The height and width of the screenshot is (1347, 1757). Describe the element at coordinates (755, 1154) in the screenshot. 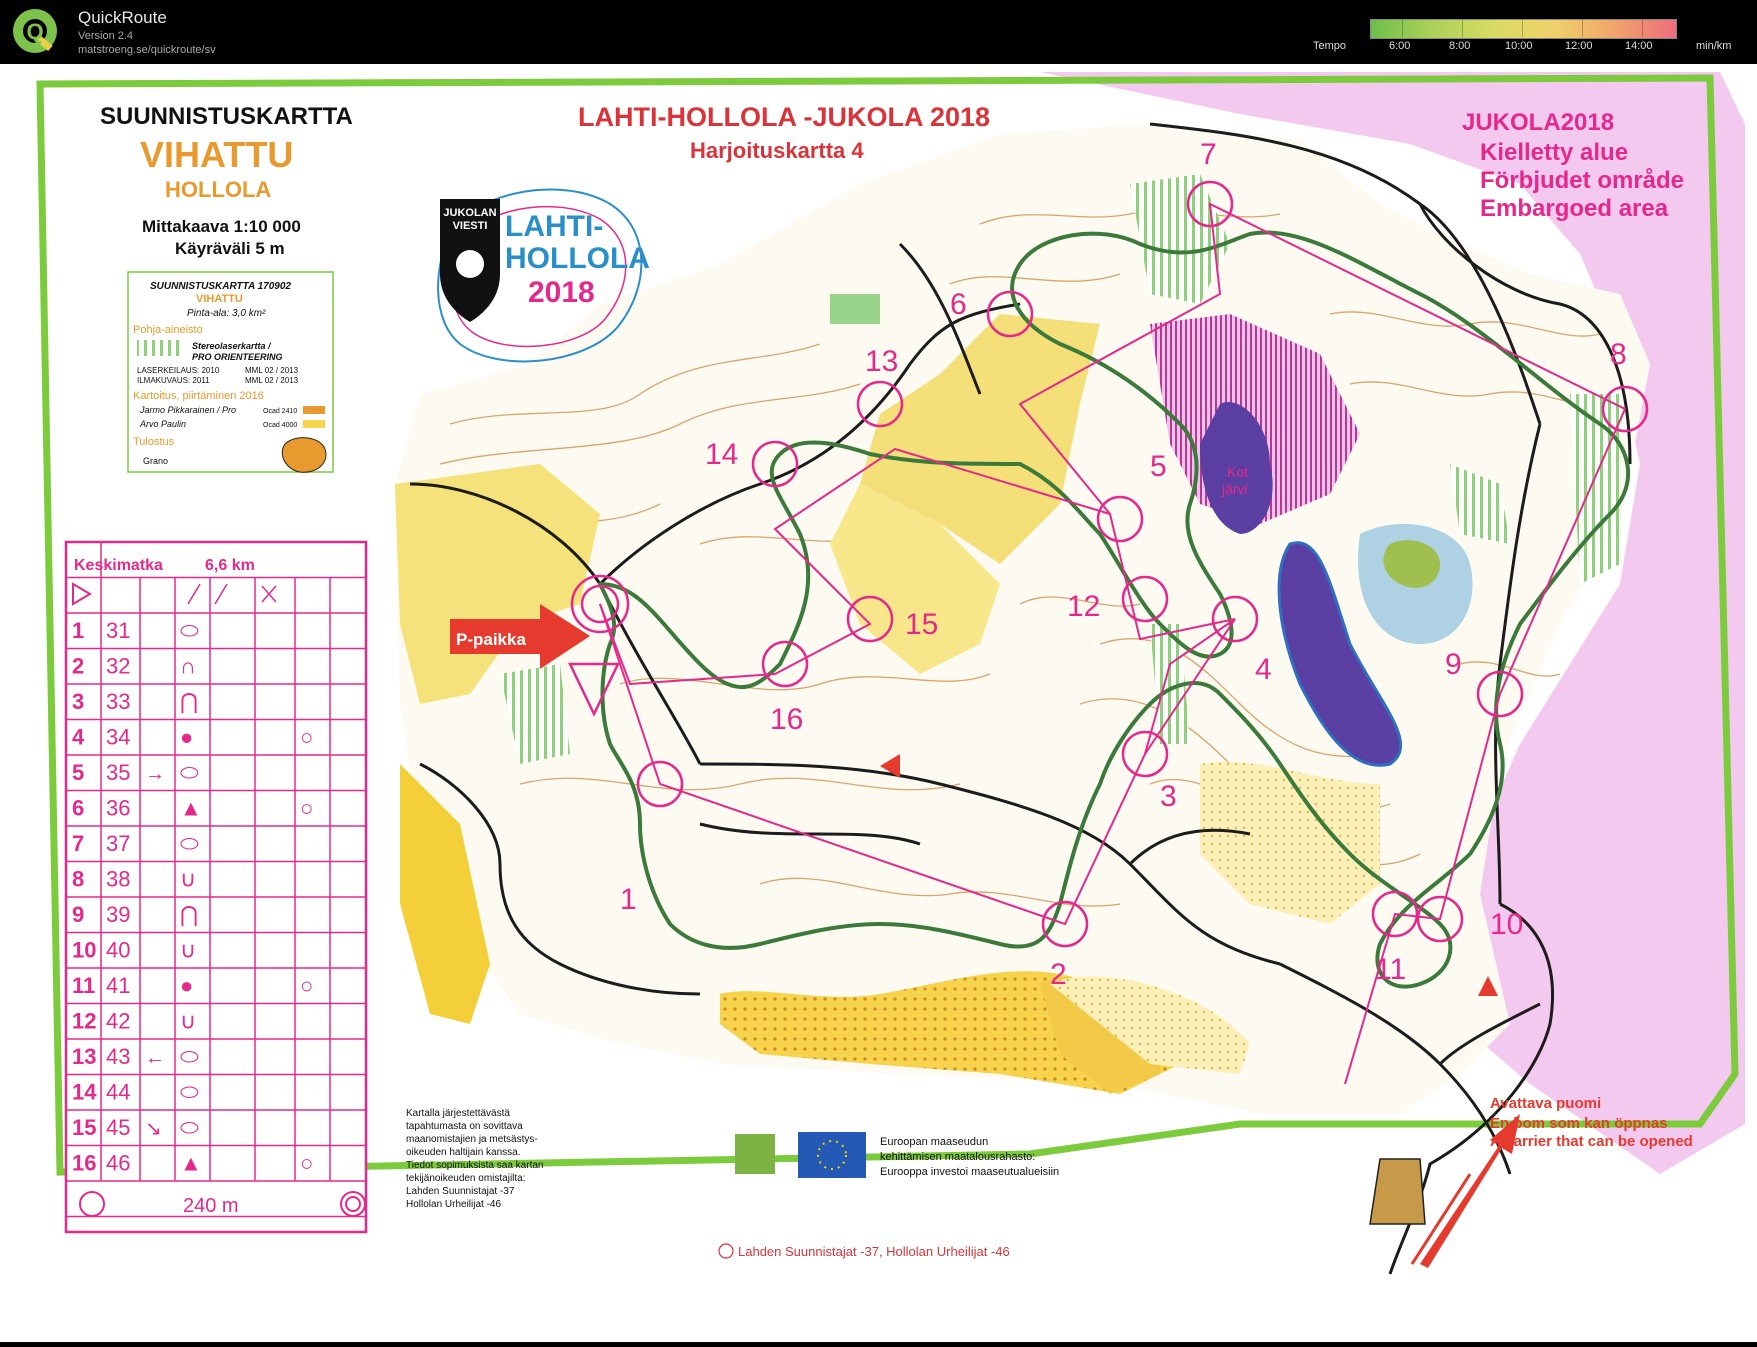

I see `leader-logo-icon` at that location.